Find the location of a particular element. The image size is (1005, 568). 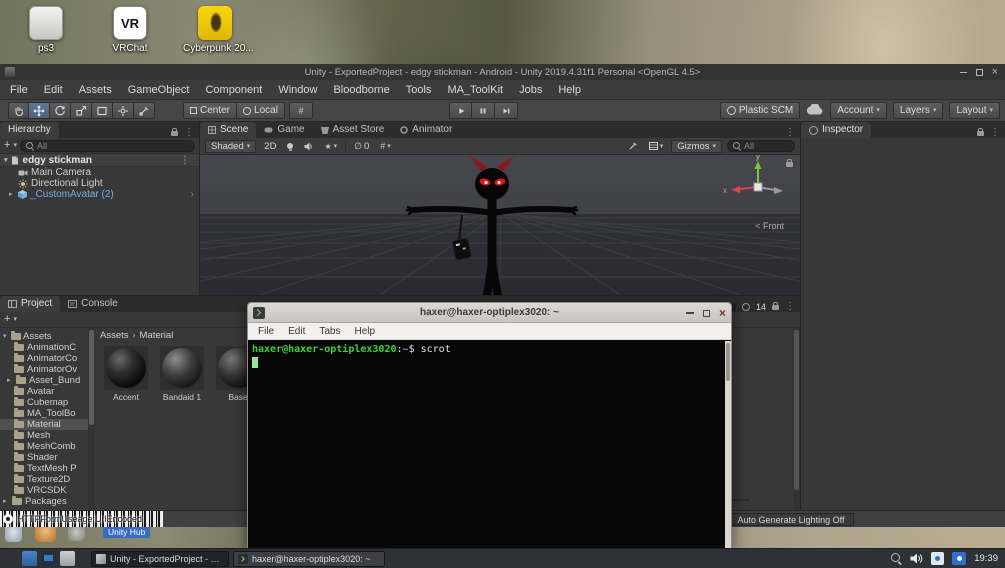

folder-packages: ▸ Packages is located at coordinates (44, 501).